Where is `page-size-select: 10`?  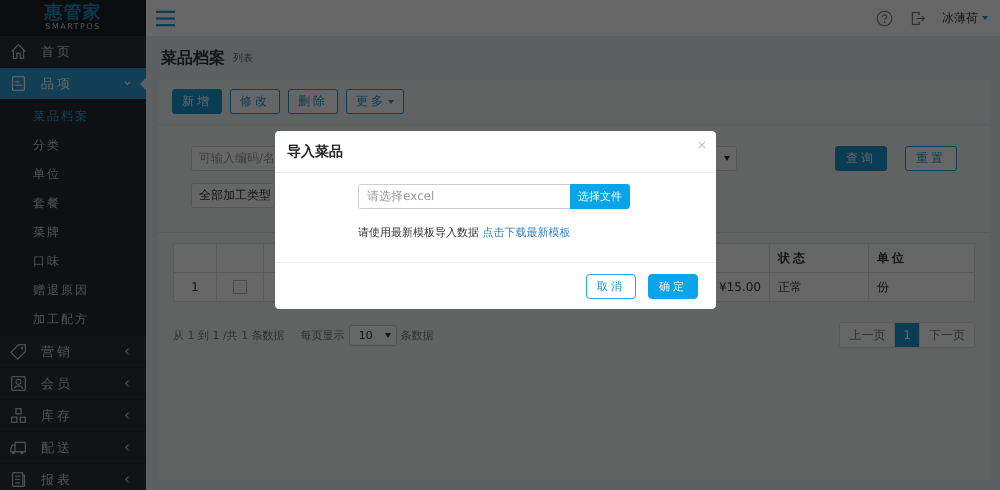
page-size-select: 10 is located at coordinates (372, 335).